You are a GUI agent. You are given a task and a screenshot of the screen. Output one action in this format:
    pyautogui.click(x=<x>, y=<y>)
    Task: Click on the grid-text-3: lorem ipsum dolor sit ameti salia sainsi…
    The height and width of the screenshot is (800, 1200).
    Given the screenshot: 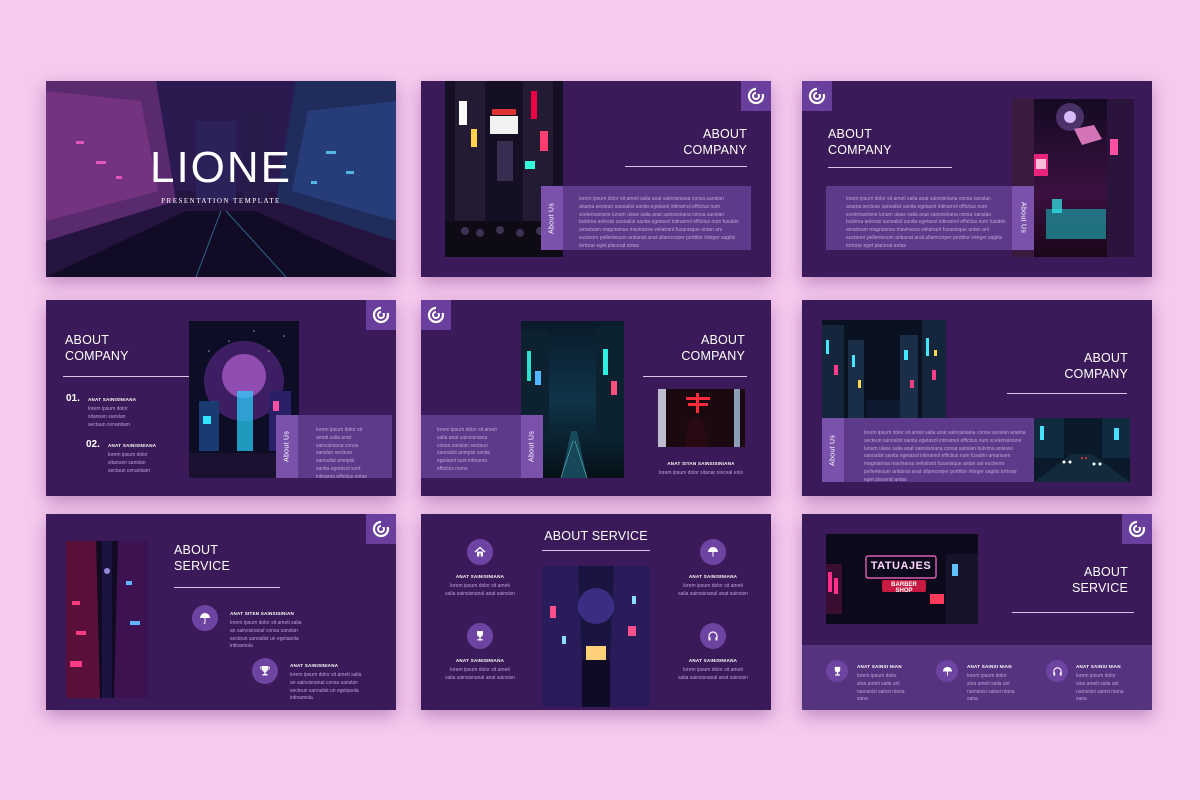 What is the action you would take?
    pyautogui.click(x=480, y=674)
    